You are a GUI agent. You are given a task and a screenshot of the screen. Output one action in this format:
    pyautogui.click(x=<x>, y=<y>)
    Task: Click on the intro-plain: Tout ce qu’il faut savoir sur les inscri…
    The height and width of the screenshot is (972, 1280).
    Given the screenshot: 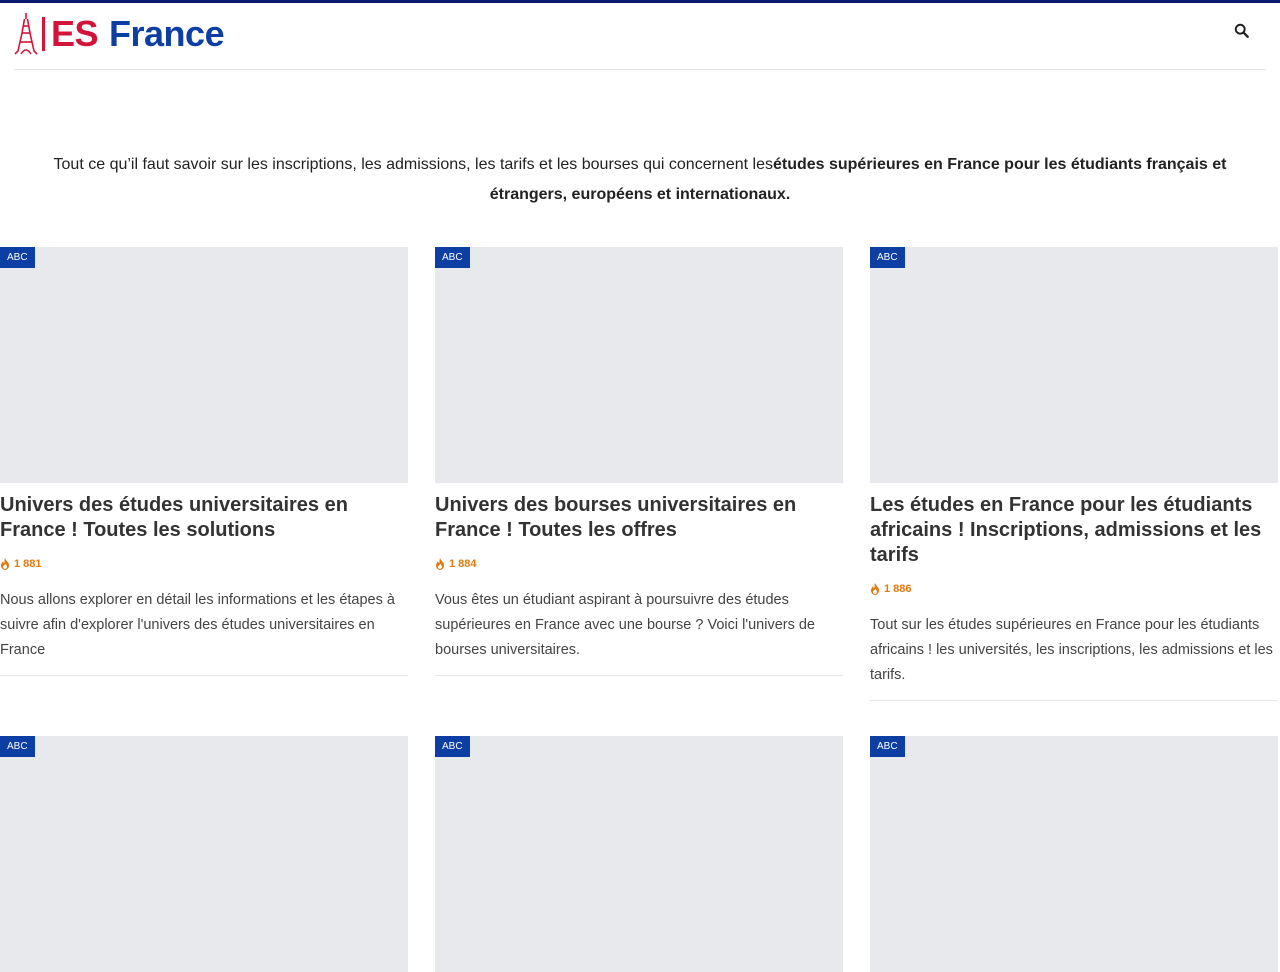 What is the action you would take?
    pyautogui.click(x=413, y=164)
    